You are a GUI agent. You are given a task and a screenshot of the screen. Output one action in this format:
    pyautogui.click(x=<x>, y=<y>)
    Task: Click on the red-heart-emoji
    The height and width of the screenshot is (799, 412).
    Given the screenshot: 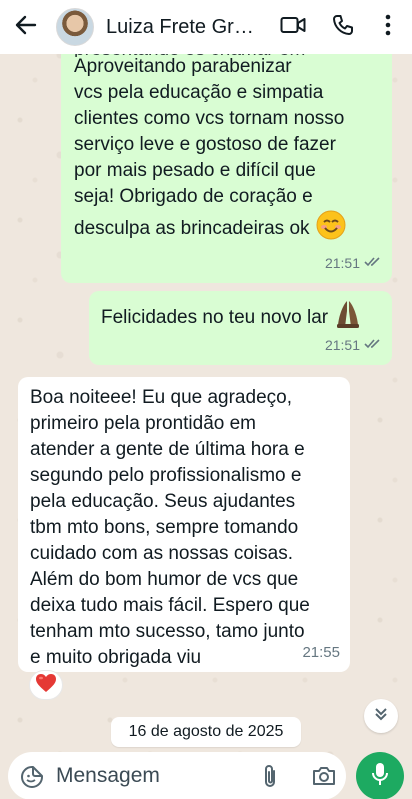 What is the action you would take?
    pyautogui.click(x=46, y=685)
    